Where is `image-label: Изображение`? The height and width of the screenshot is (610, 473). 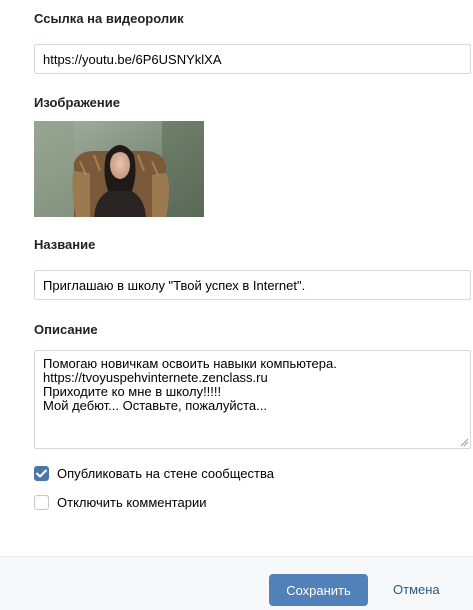
image-label: Изображение is located at coordinates (77, 102).